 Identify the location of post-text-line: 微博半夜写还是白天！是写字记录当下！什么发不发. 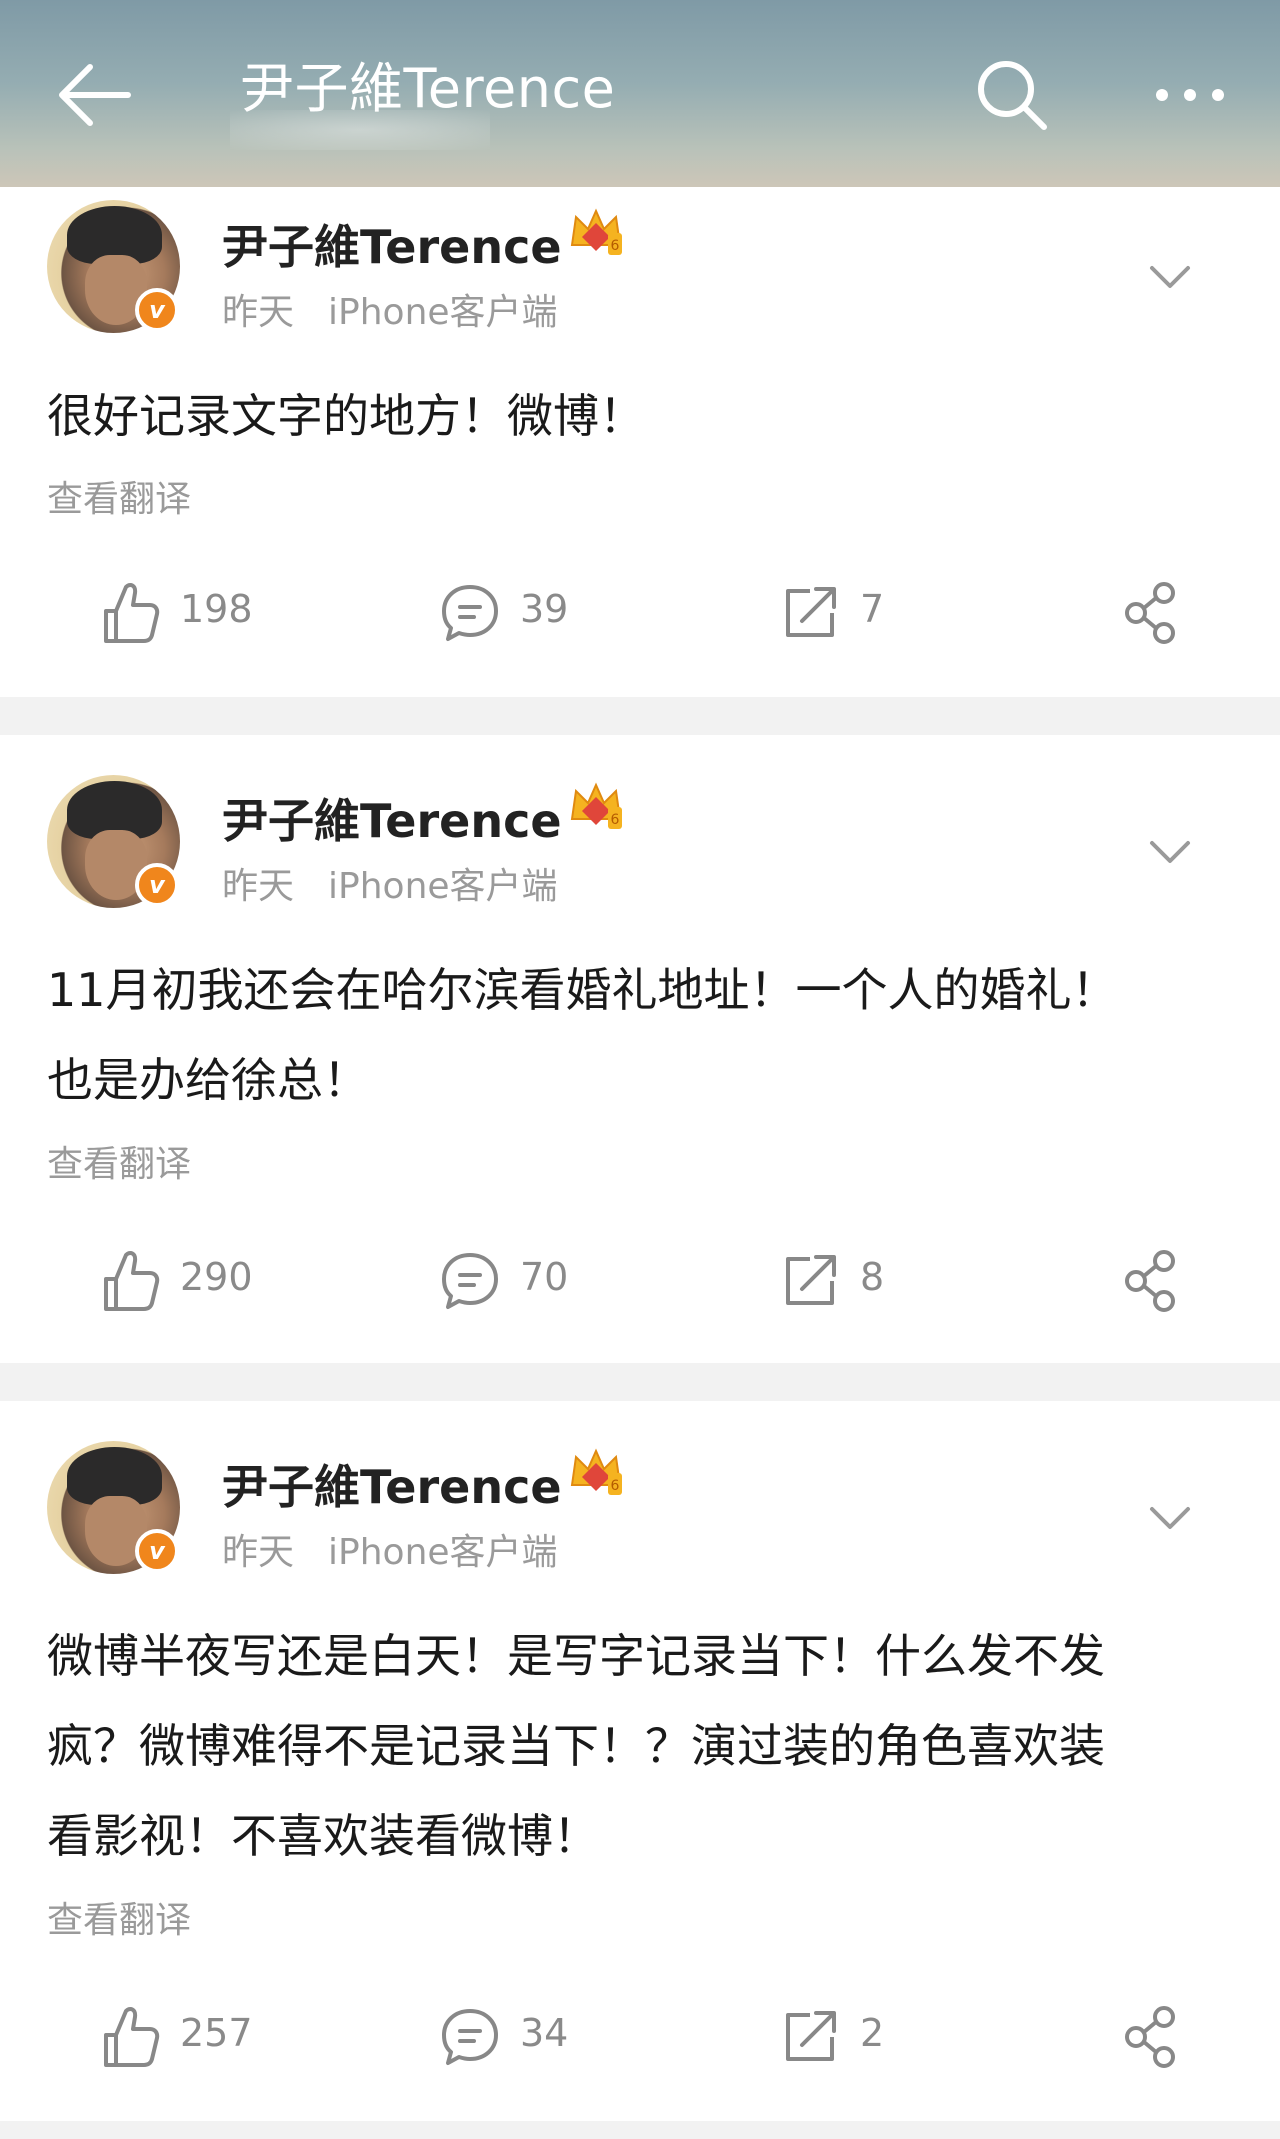
(576, 1656).